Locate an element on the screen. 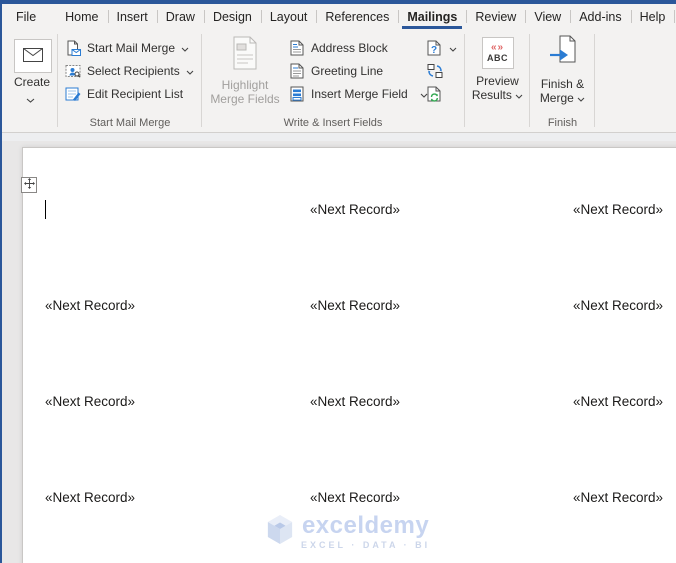 The width and height of the screenshot is (676, 563). finish-merge-button: Finish & Merge is located at coordinates (562, 70).